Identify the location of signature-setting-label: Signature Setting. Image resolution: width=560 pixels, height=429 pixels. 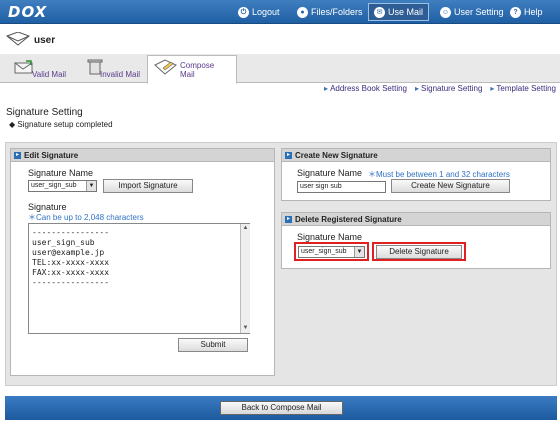
(452, 88).